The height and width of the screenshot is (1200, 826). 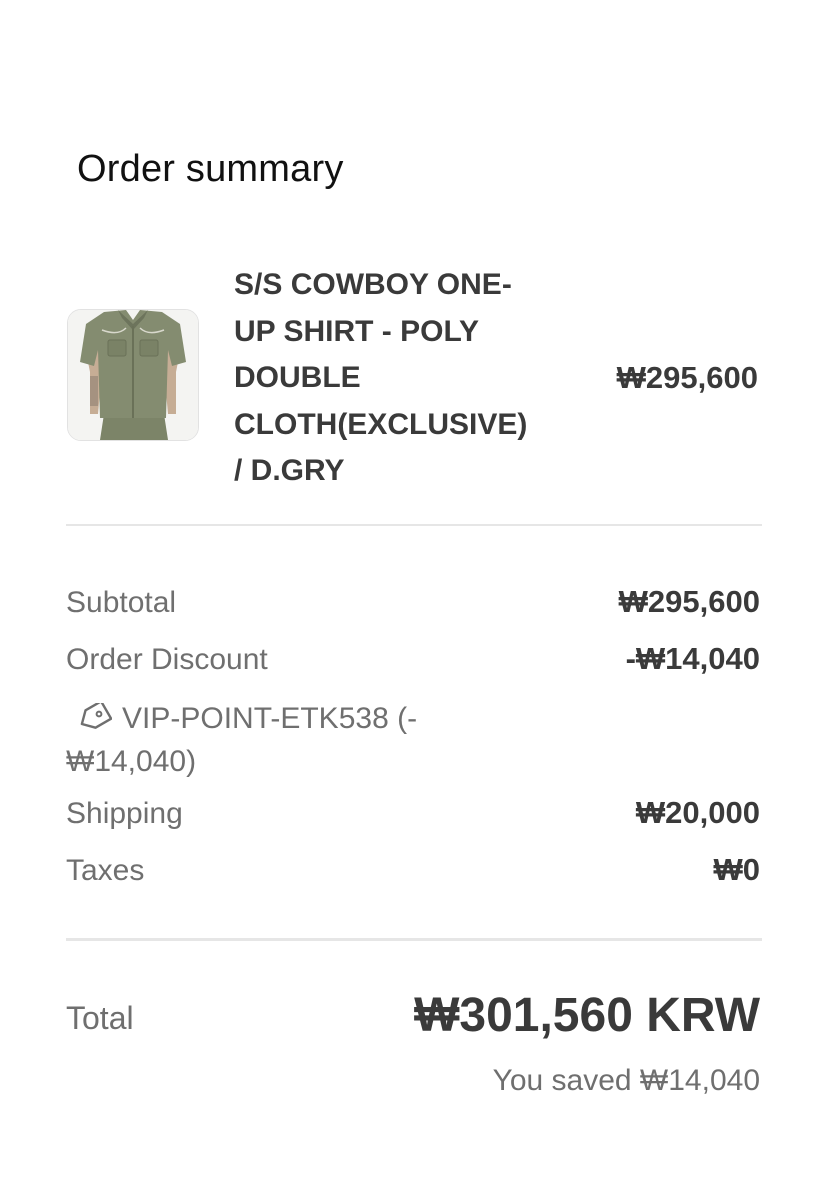 I want to click on shirt-product-image, so click(x=133, y=375).